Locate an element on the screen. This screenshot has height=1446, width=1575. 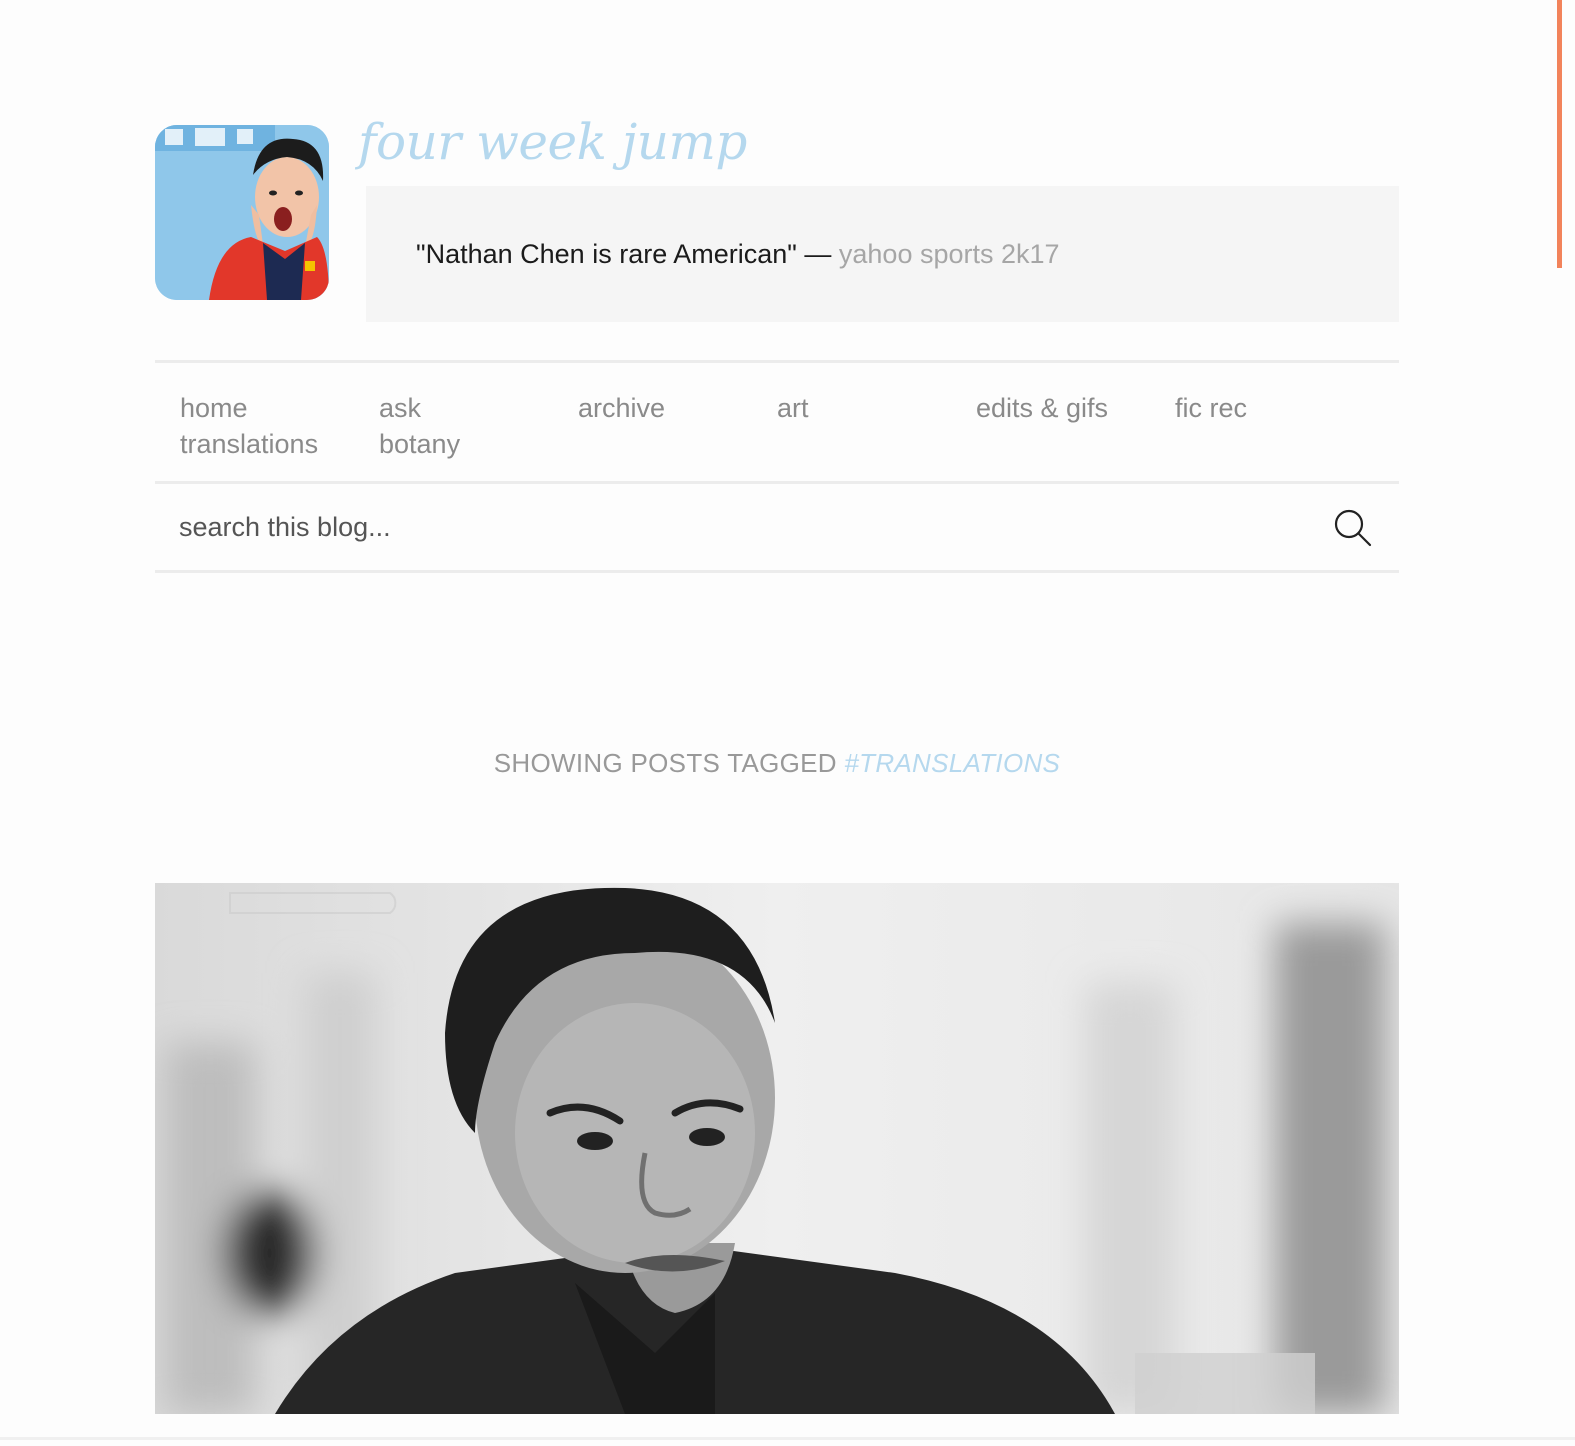
search-icon is located at coordinates (1353, 528).